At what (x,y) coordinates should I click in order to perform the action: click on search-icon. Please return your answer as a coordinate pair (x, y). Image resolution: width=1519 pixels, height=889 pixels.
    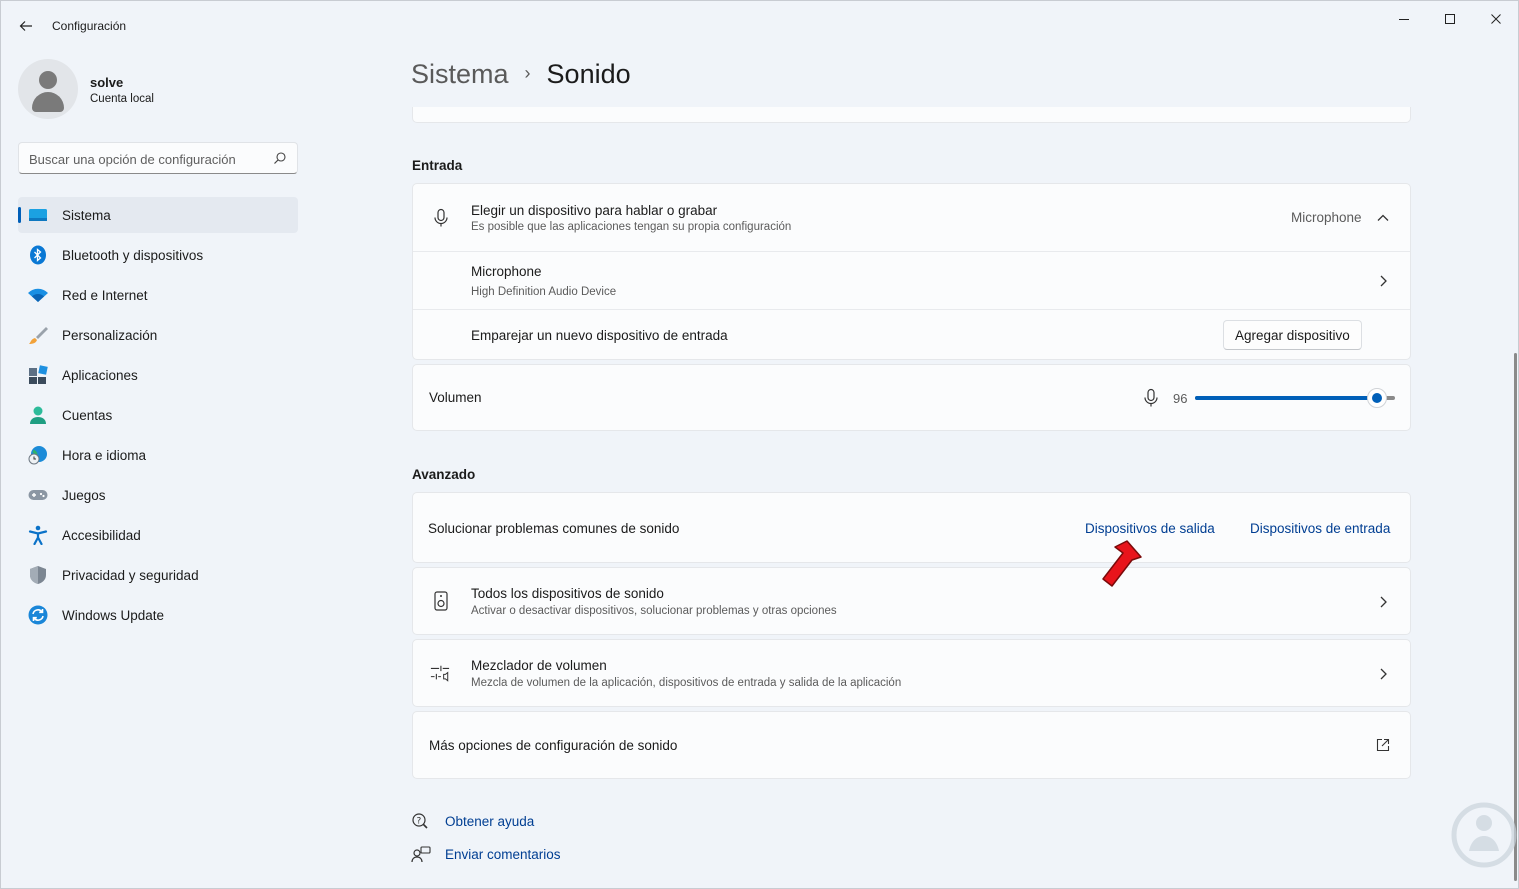
    Looking at the image, I should click on (280, 158).